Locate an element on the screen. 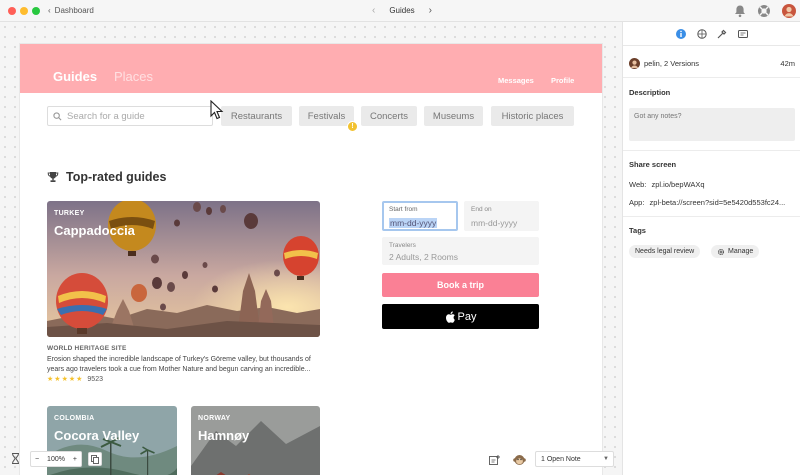 This screenshot has width=800, height=475. start-date-field: Start from mm-dd-yyyy is located at coordinates (420, 216).